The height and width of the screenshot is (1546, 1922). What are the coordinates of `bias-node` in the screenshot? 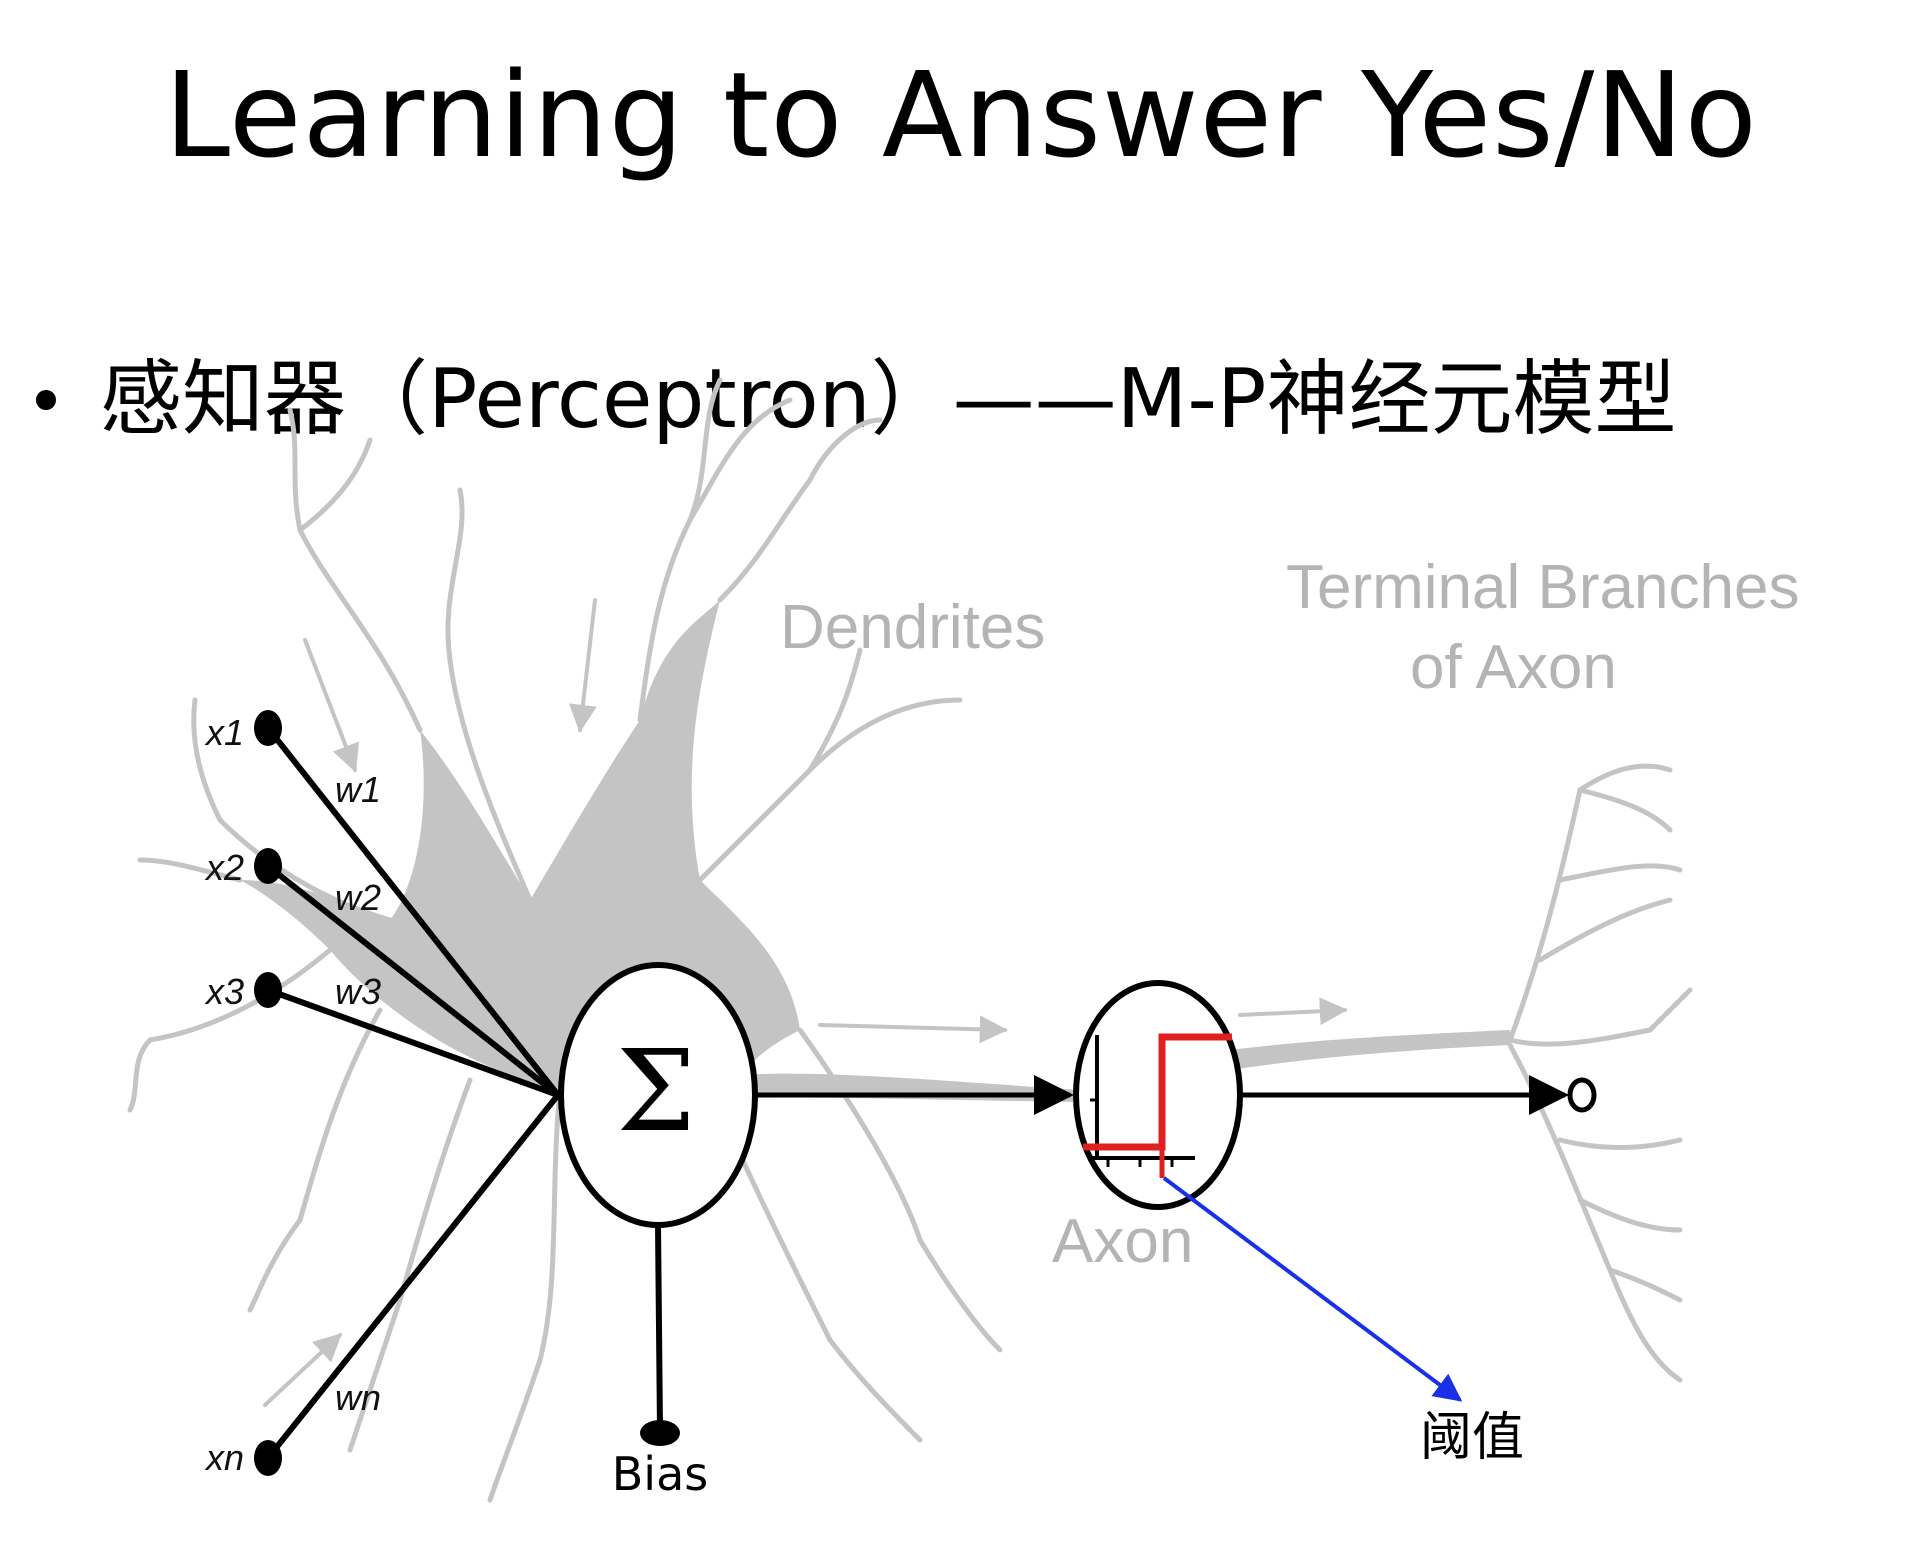 It's located at (660, 1433).